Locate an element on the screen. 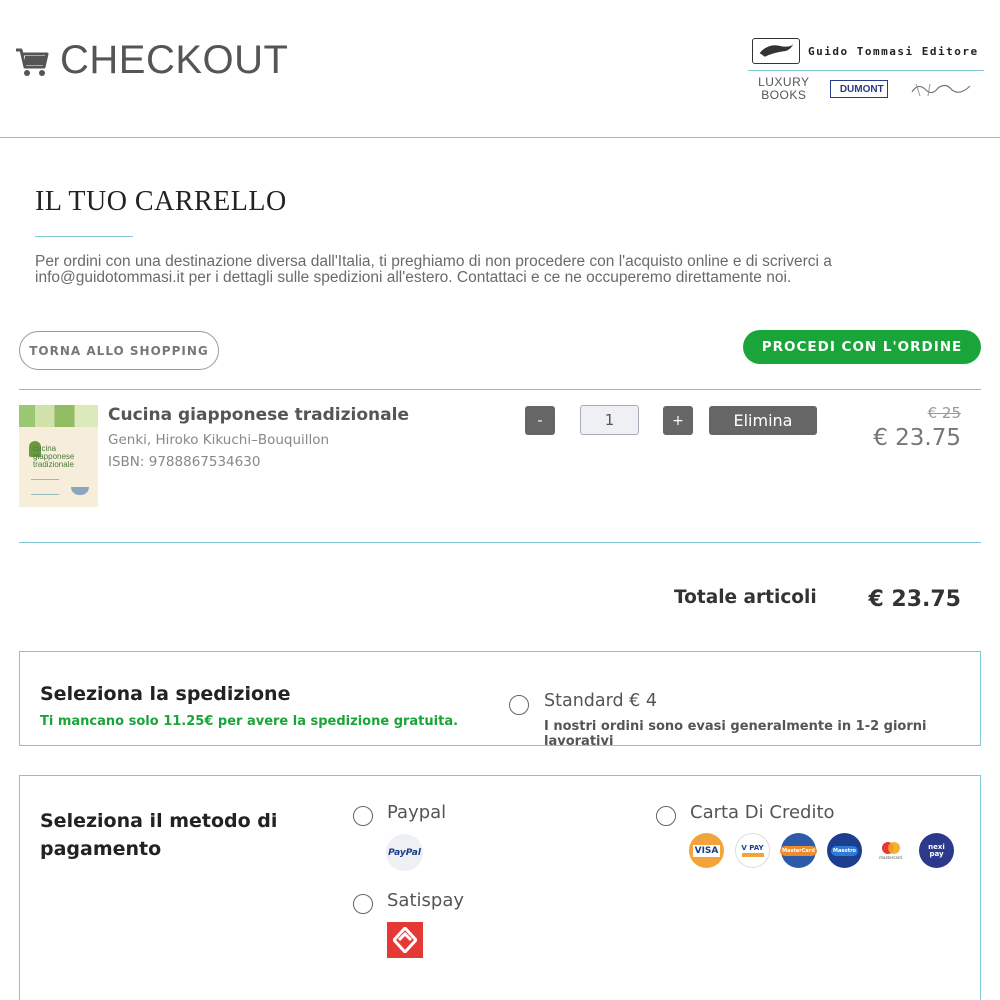 The height and width of the screenshot is (1000, 1000). satispay-radio is located at coordinates (363, 904).